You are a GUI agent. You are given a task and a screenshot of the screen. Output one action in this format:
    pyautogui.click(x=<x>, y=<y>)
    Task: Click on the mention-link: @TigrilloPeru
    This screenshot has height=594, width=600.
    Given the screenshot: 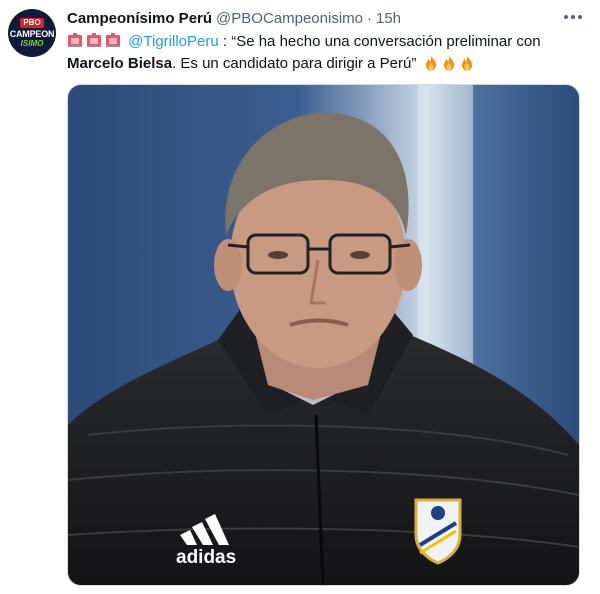 What is the action you would take?
    pyautogui.click(x=173, y=41)
    